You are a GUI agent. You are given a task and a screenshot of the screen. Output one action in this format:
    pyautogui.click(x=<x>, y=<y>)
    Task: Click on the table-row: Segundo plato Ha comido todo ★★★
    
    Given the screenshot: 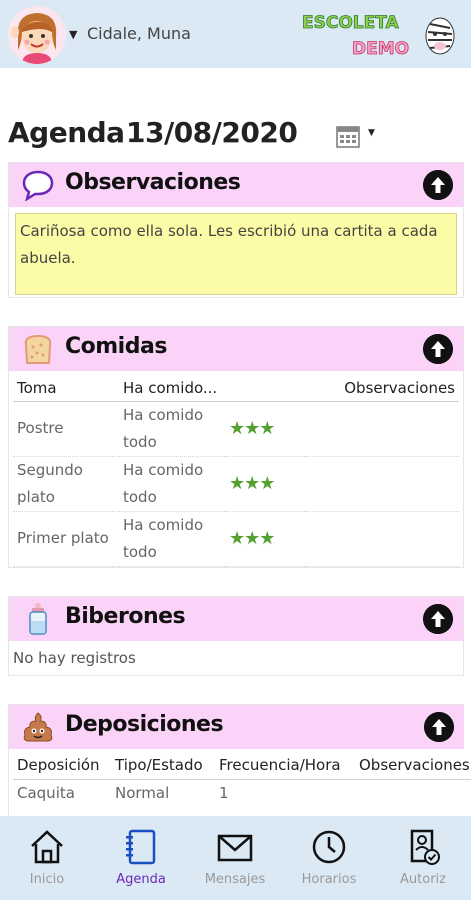 What is the action you would take?
    pyautogui.click(x=236, y=484)
    